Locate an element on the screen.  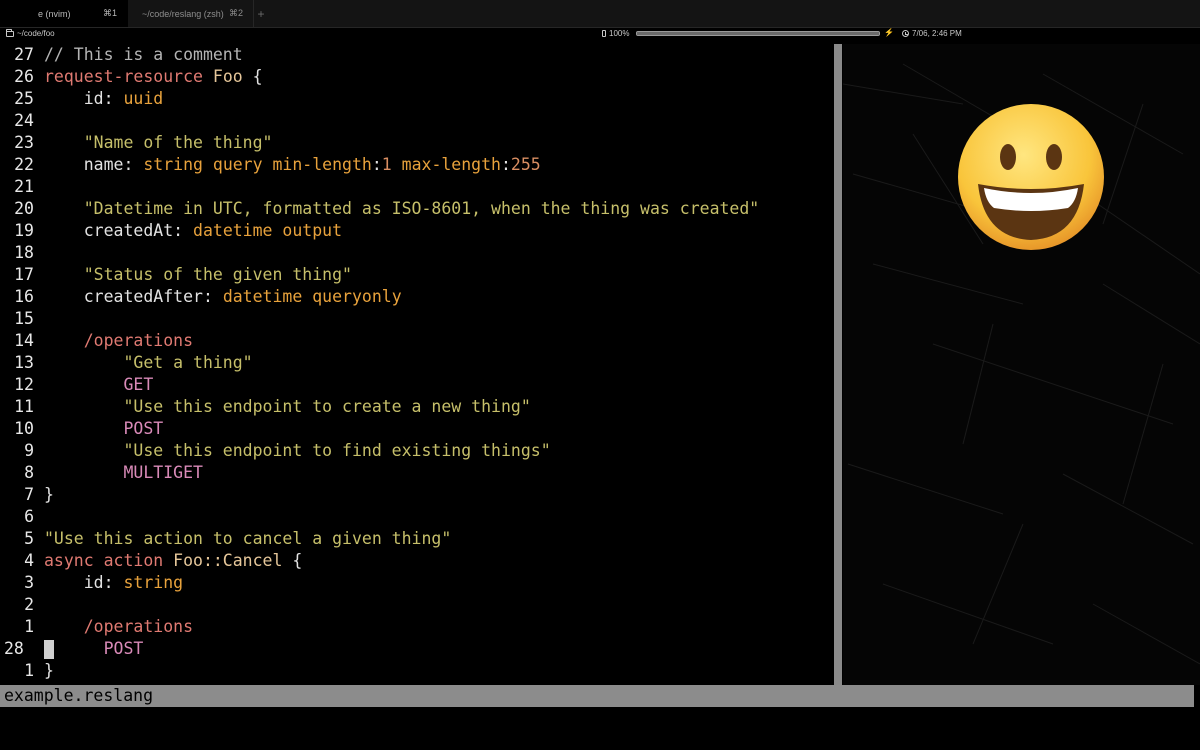
line-number: 26 is located at coordinates (24, 76).